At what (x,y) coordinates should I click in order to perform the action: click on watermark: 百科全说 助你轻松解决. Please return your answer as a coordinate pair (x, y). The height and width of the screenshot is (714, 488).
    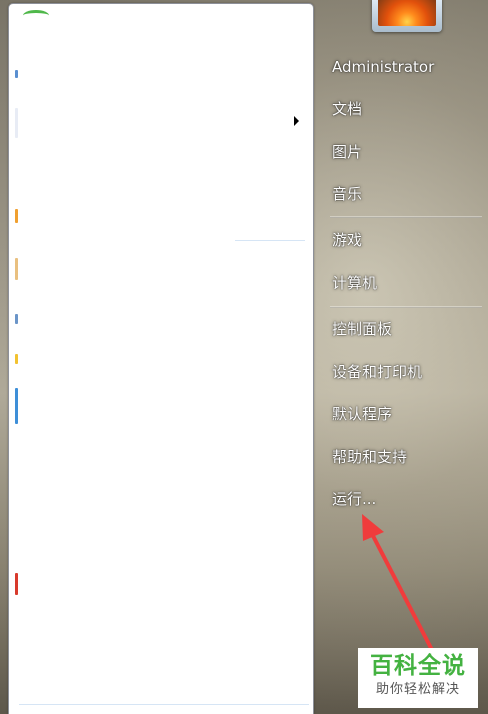
    Looking at the image, I should click on (418, 678).